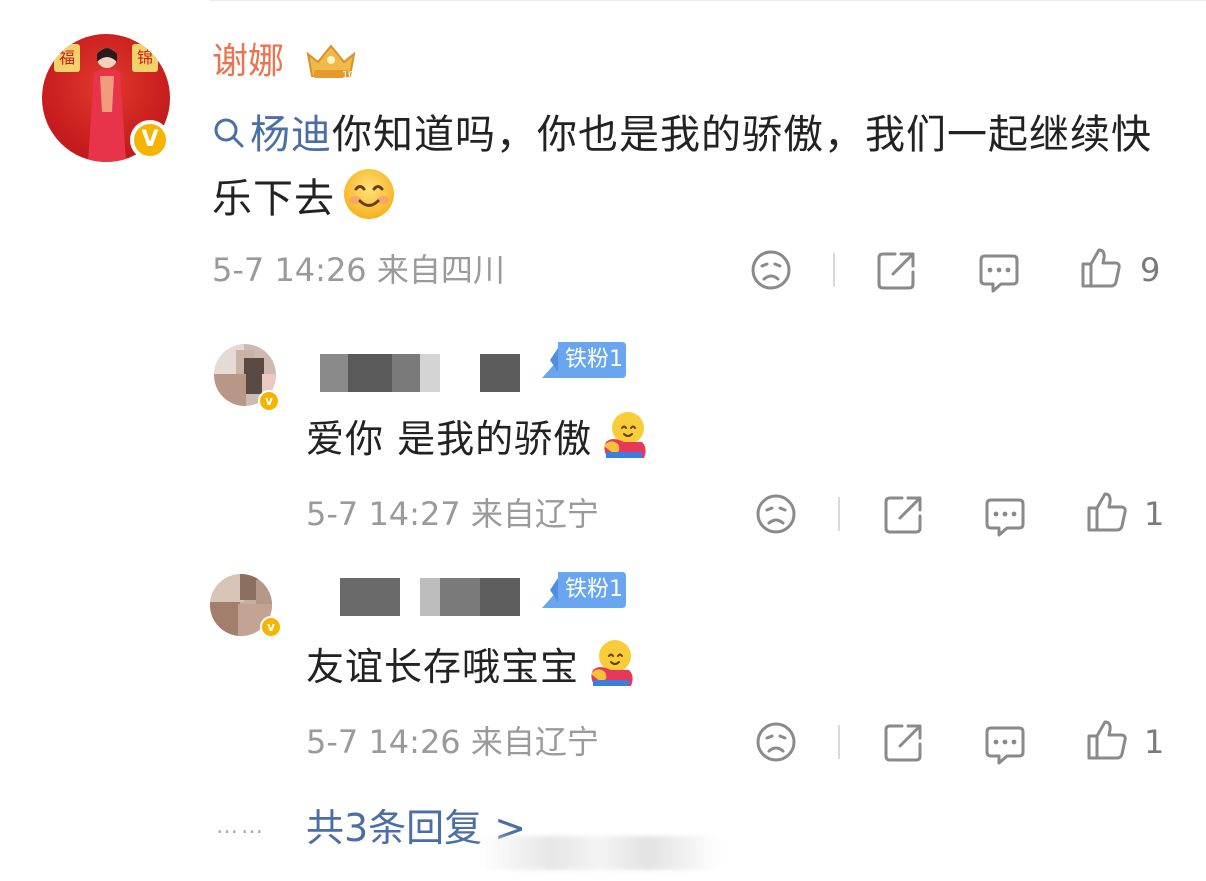 This screenshot has height=881, width=1206. I want to click on main-location: 来自四川, so click(440, 270).